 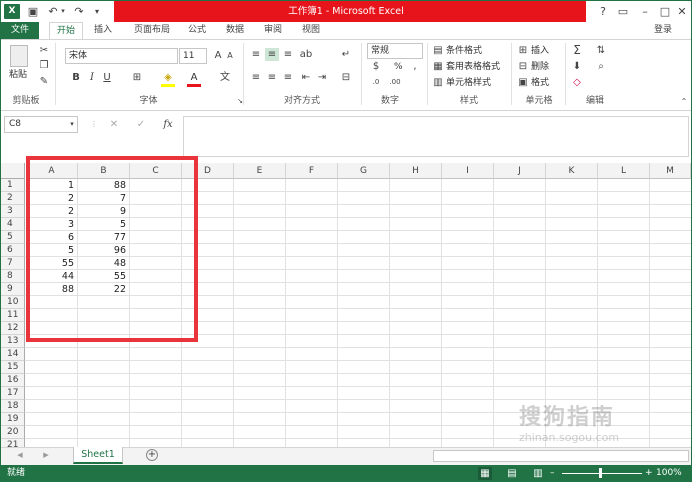 What do you see at coordinates (256, 54) in the screenshot?
I see `align-top-icon: ≡` at bounding box center [256, 54].